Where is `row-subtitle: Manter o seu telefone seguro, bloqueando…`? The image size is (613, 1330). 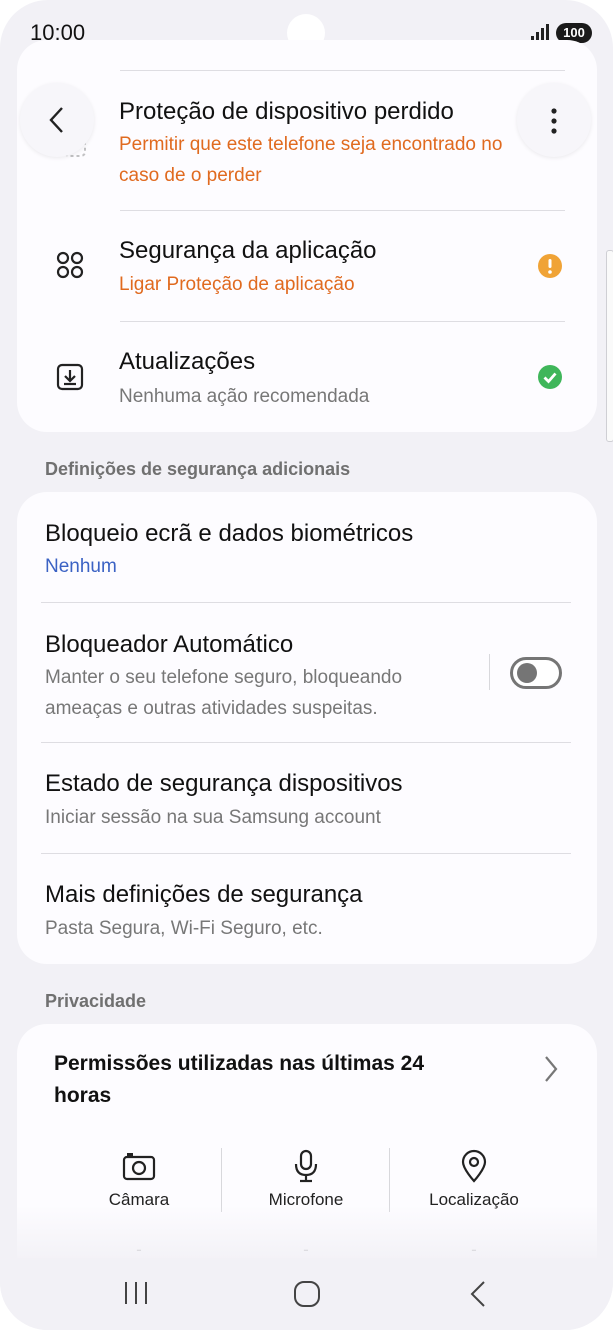 row-subtitle: Manter o seu telefone seguro, bloqueando… is located at coordinates (224, 693).